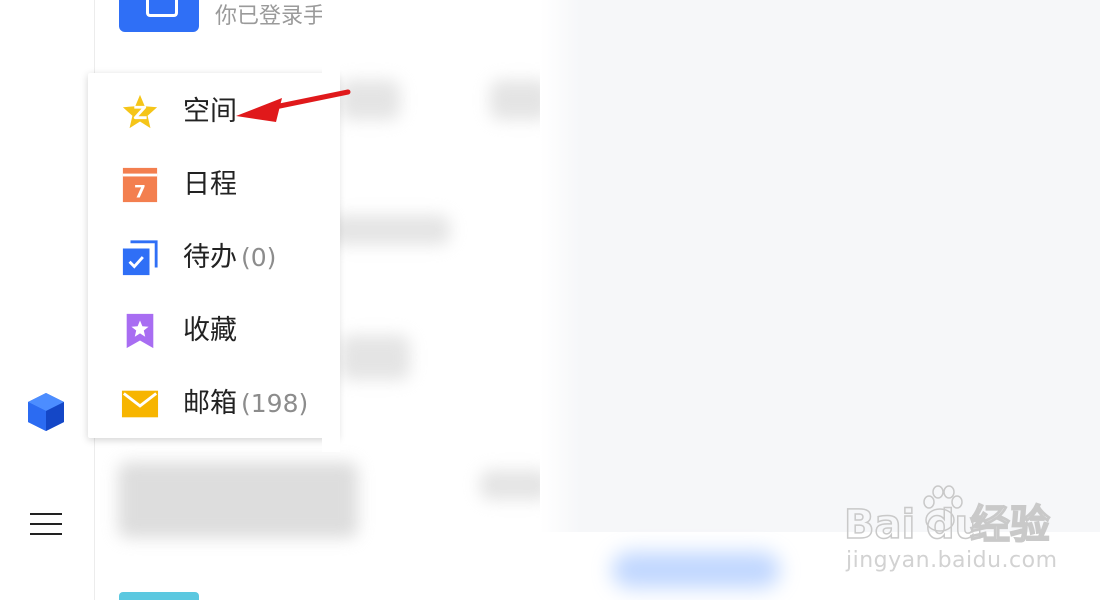  Describe the element at coordinates (159, 16) in the screenshot. I see `account-badge-icon` at that location.